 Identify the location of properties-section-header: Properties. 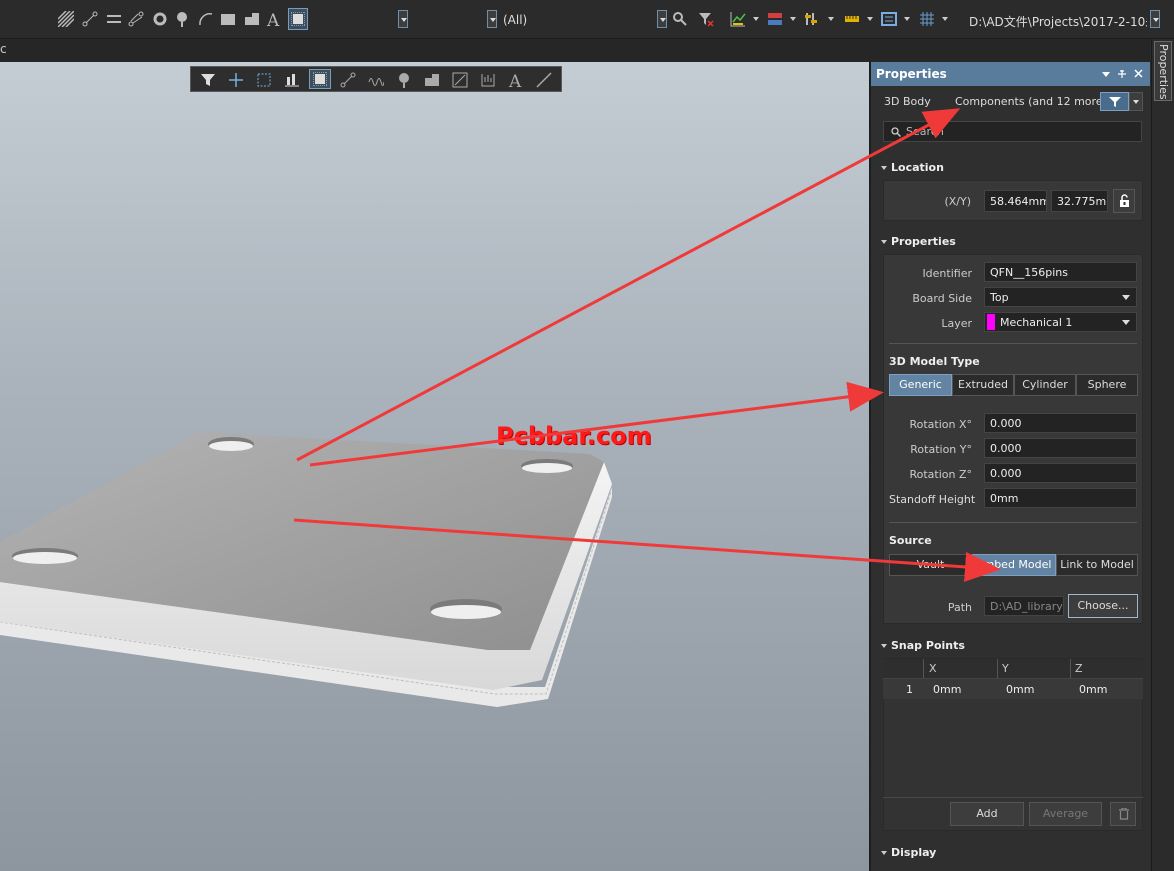
(918, 241).